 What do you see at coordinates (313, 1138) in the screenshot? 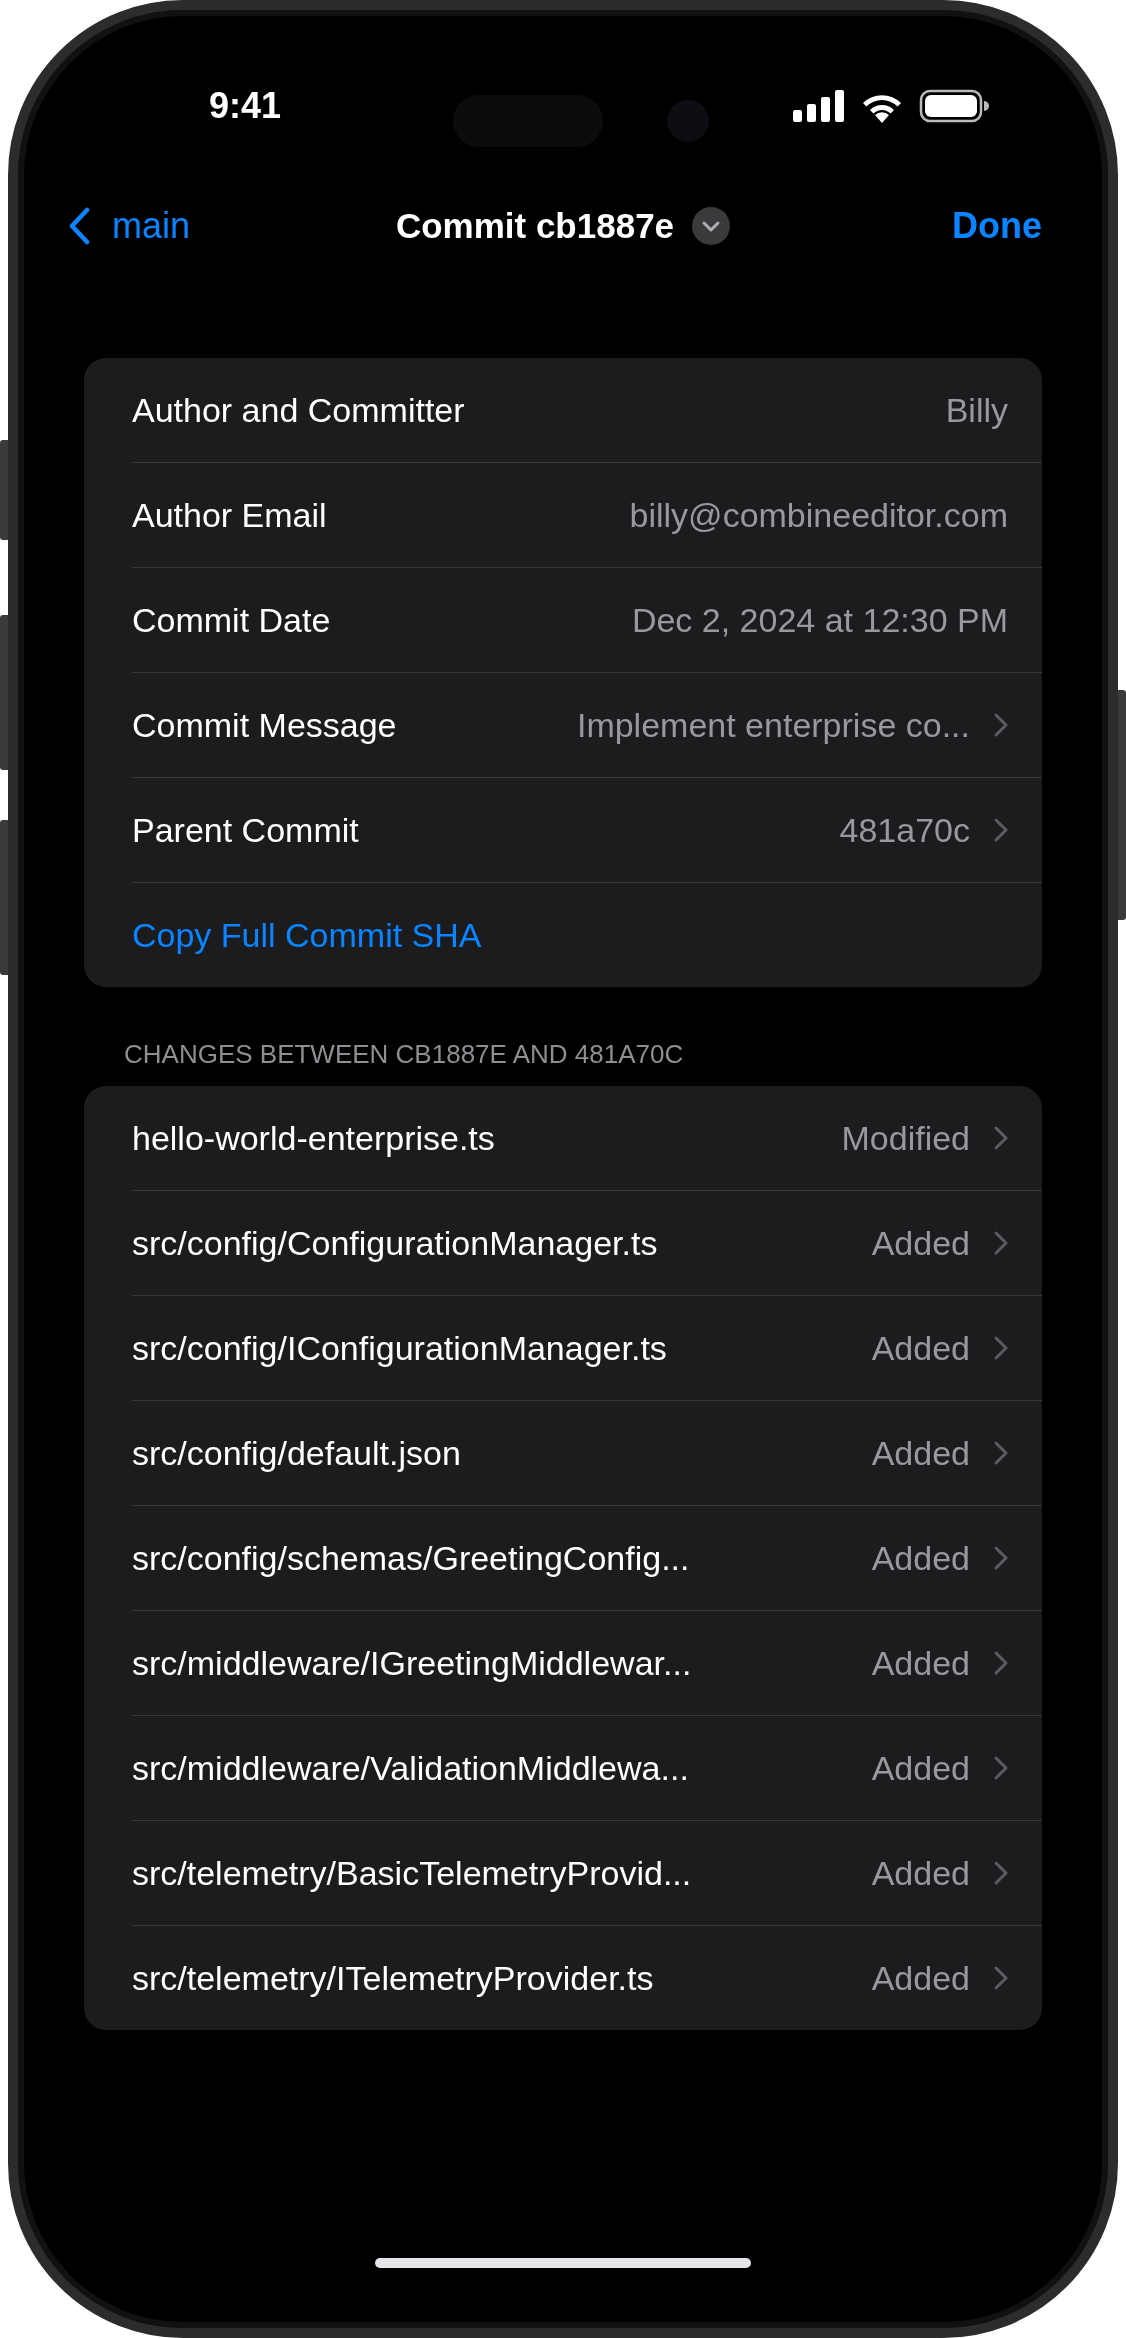
I see `file-path: hello-world-enterprise.ts` at bounding box center [313, 1138].